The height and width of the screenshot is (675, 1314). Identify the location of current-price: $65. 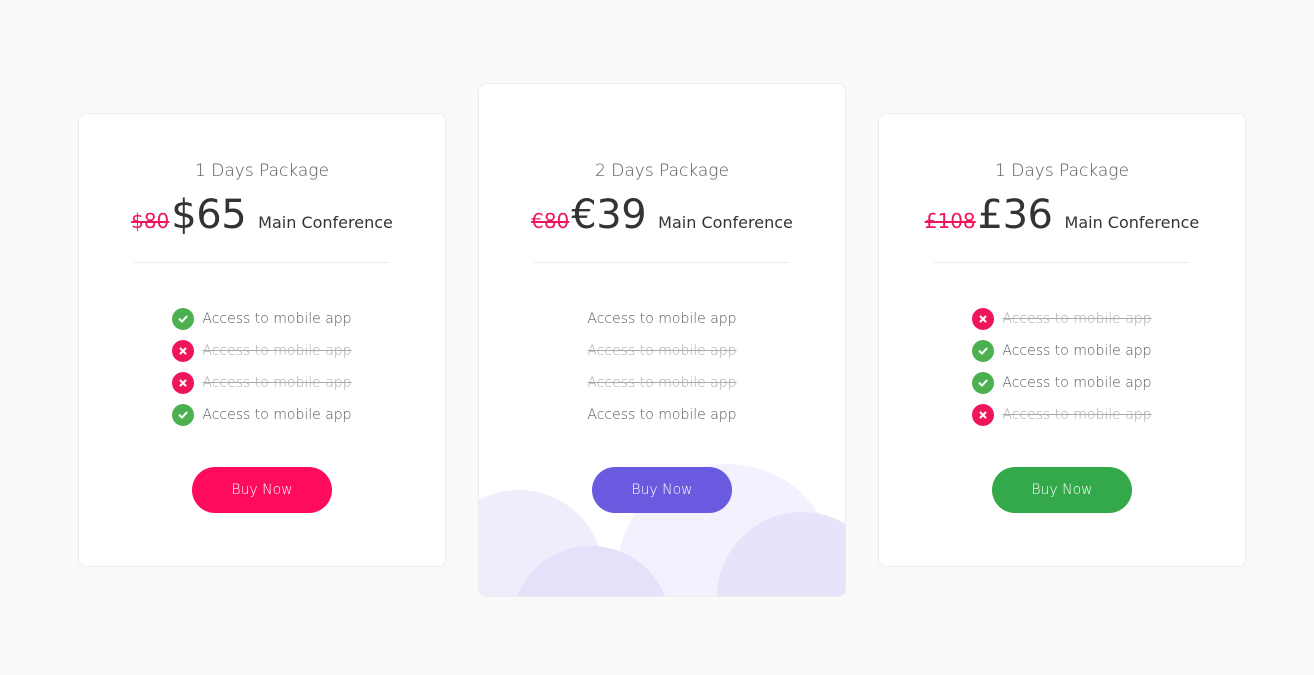
(209, 215).